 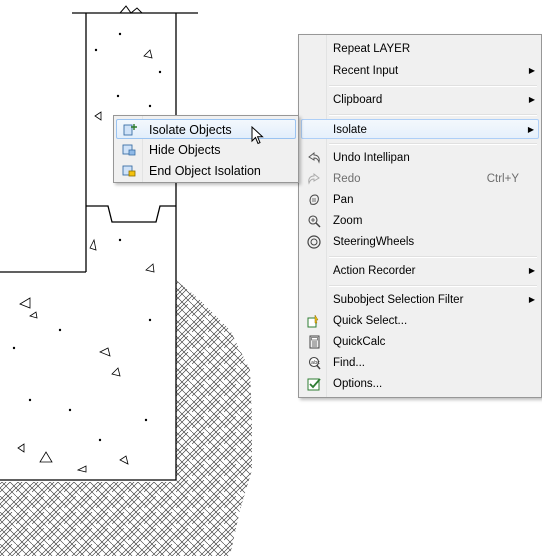 What do you see at coordinates (314, 199) in the screenshot?
I see `pan-hand-icon` at bounding box center [314, 199].